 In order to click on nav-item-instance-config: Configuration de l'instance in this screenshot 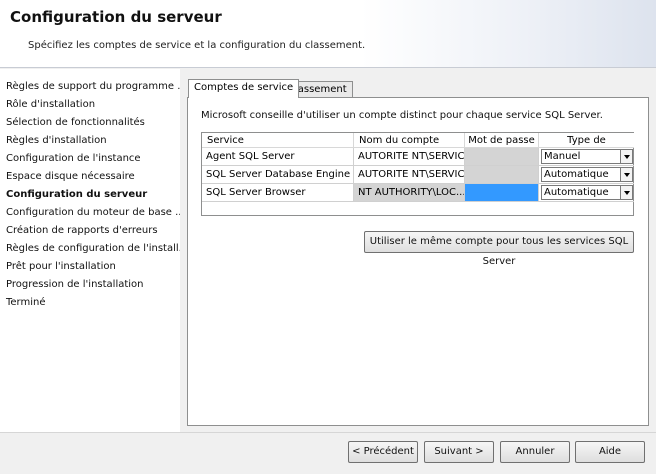, I will do `click(73, 159)`.